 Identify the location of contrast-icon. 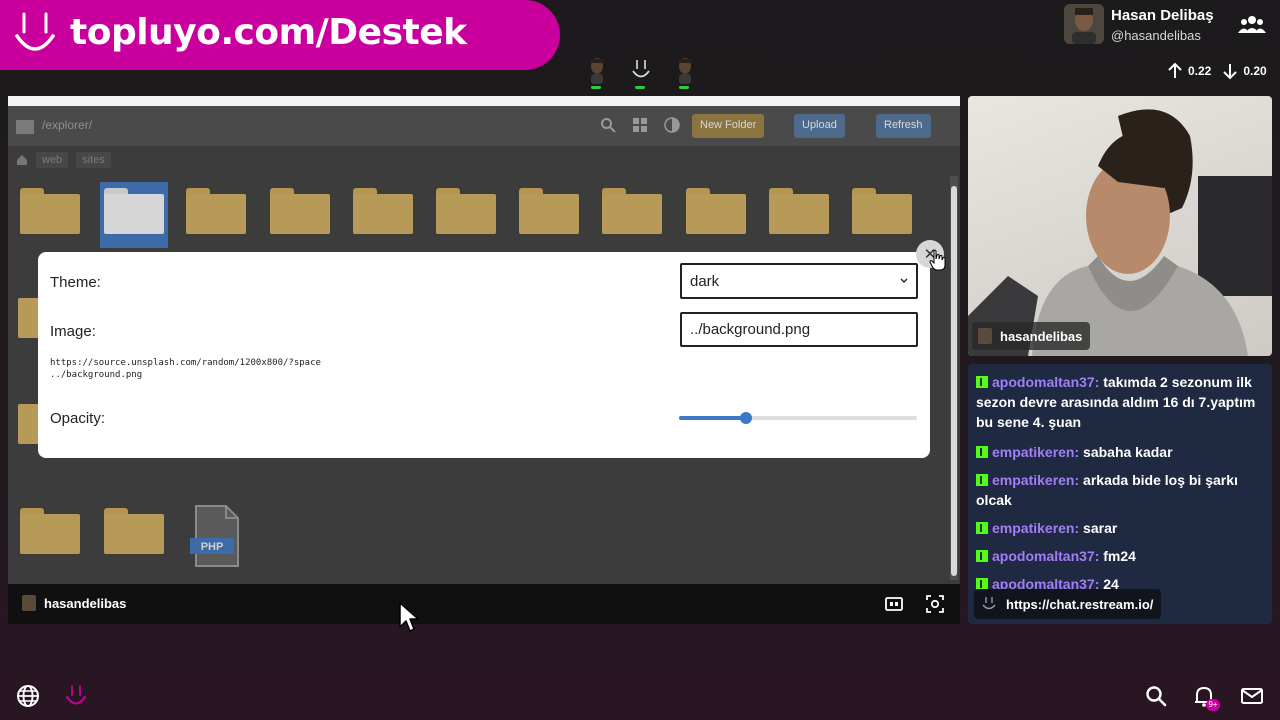
(672, 125).